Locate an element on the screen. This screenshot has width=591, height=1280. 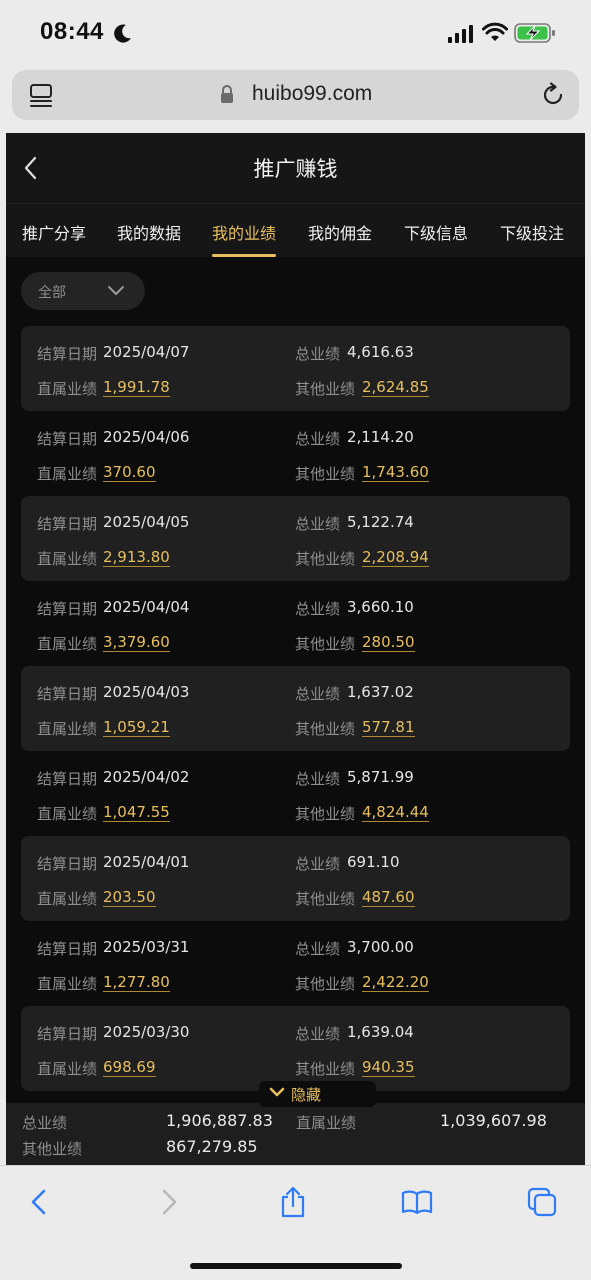
settle-date-value: 2025/04/01 is located at coordinates (146, 862).